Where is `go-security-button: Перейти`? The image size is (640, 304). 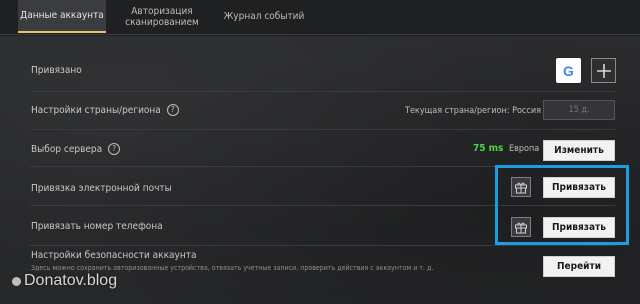
go-security-button: Перейти is located at coordinates (579, 266).